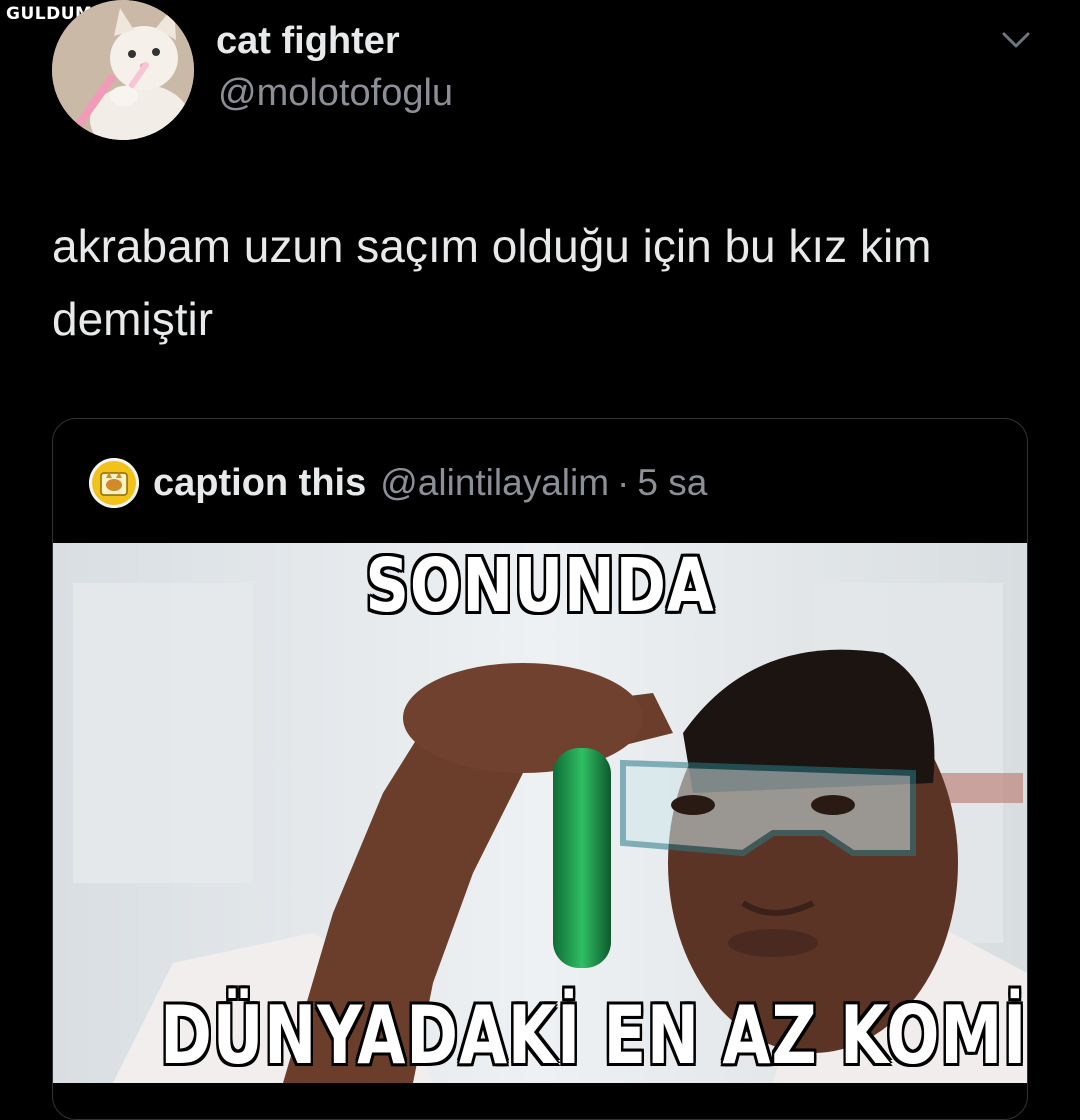 This screenshot has width=1080, height=1120. I want to click on author-handle: @molotofoglu, so click(335, 93).